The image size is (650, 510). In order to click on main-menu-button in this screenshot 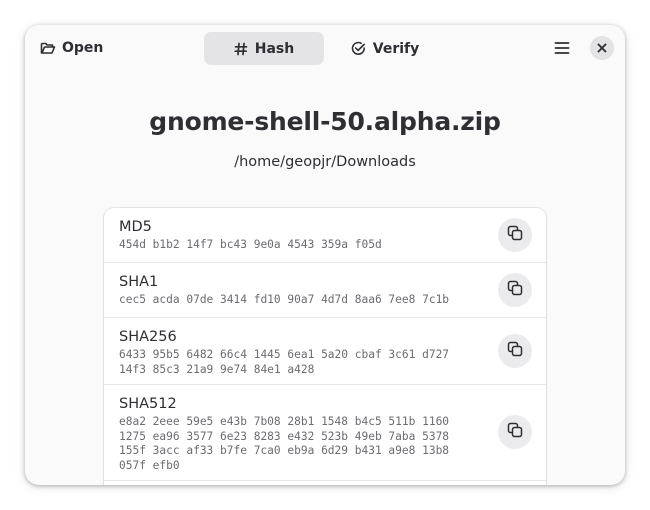, I will do `click(562, 48)`.